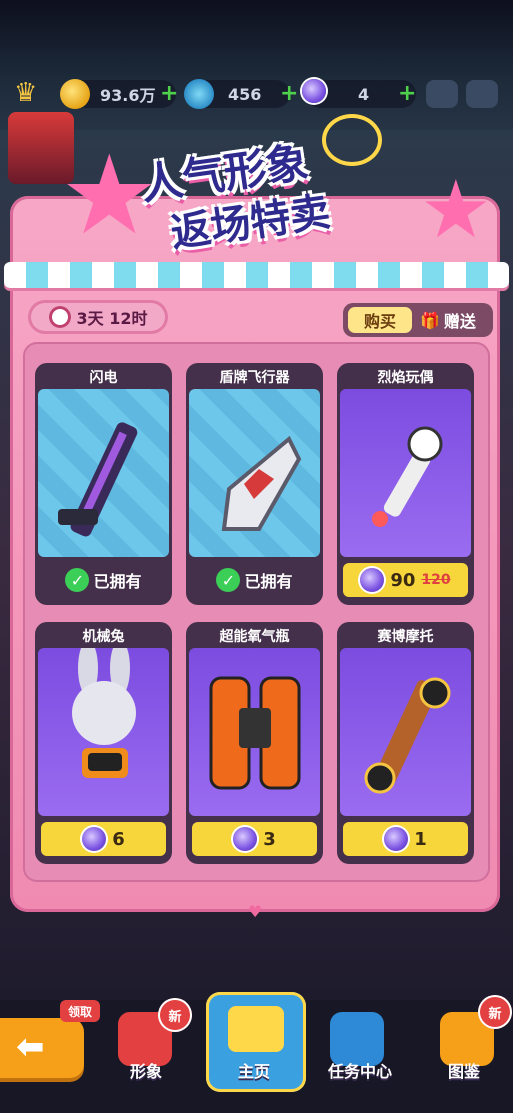  I want to click on tab-home-label: 主页, so click(254, 1071).